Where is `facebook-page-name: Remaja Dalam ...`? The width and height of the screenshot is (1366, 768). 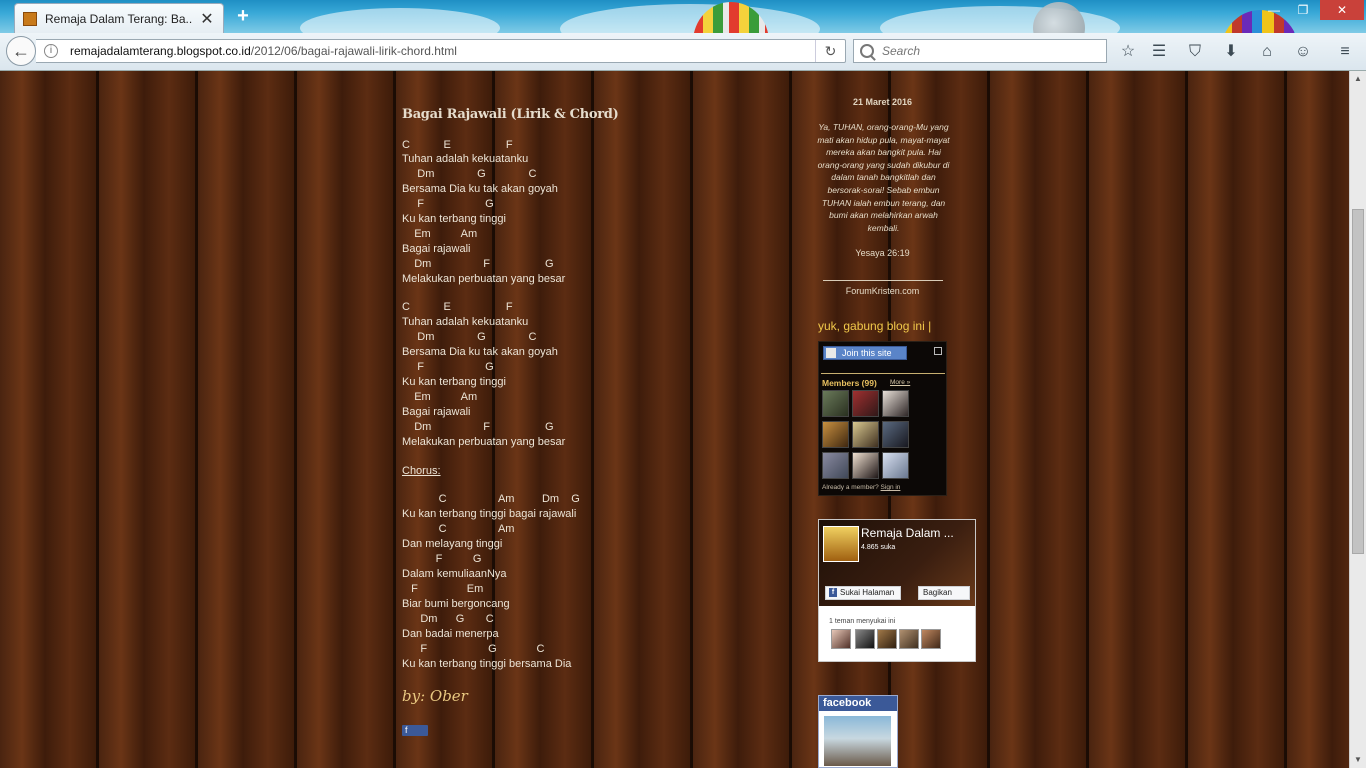 facebook-page-name: Remaja Dalam ... is located at coordinates (907, 533).